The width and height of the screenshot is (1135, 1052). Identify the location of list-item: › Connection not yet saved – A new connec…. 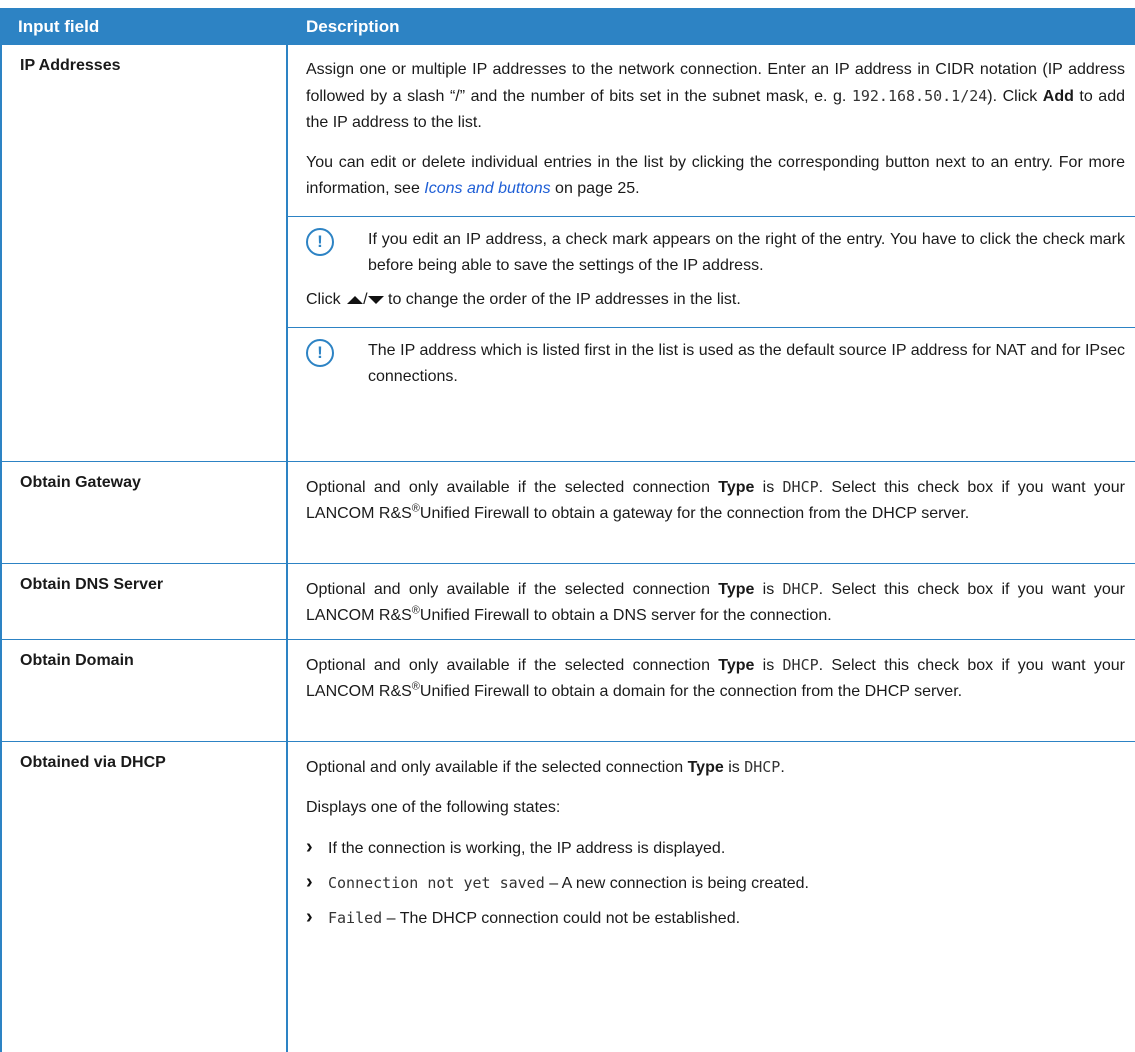
(715, 883).